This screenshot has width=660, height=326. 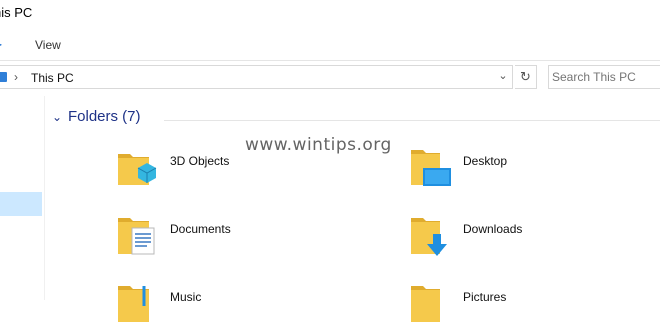 What do you see at coordinates (104, 116) in the screenshot?
I see `group-title: Folders (7)` at bounding box center [104, 116].